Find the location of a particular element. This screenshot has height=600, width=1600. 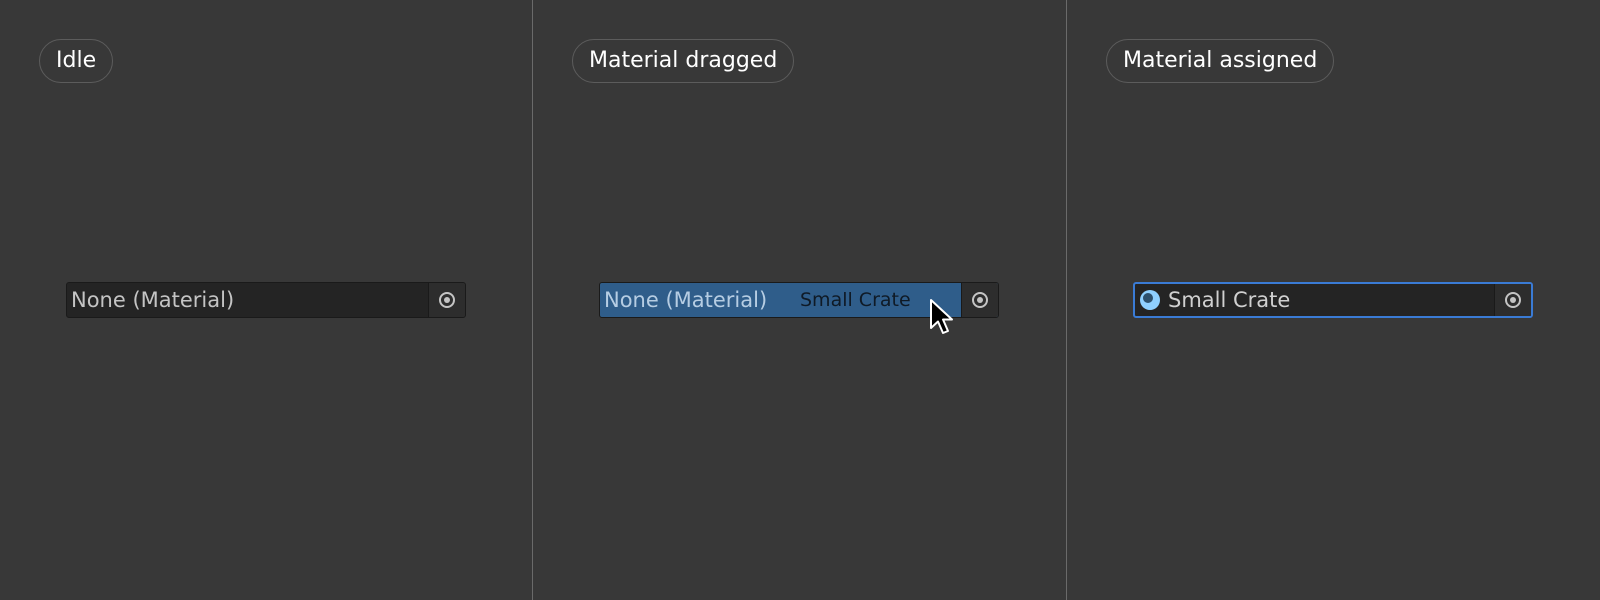

field-value: None (Material) Small Crate is located at coordinates (780, 300).